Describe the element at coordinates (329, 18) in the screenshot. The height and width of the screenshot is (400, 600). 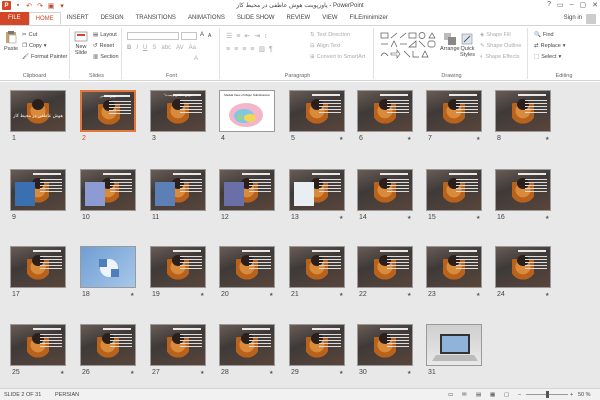
I see `tab-view: VIEW` at that location.